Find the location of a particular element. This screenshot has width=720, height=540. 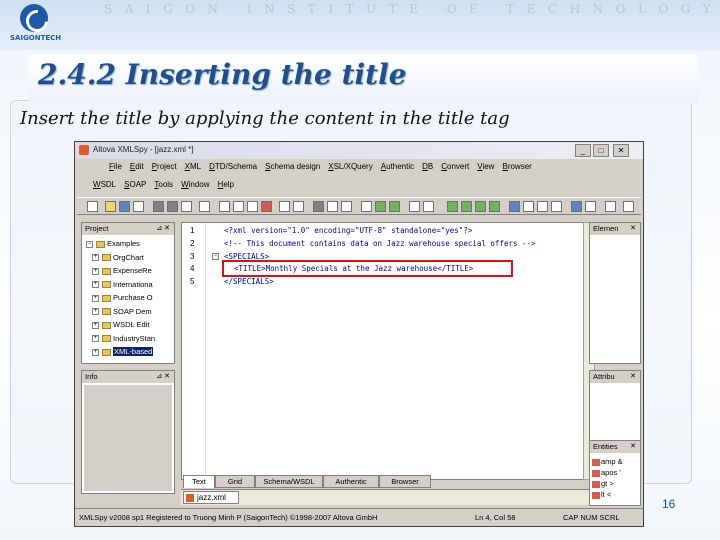

entities-panel: Entities ✕ amp & apos ' gt > lt < is located at coordinates (615, 473).